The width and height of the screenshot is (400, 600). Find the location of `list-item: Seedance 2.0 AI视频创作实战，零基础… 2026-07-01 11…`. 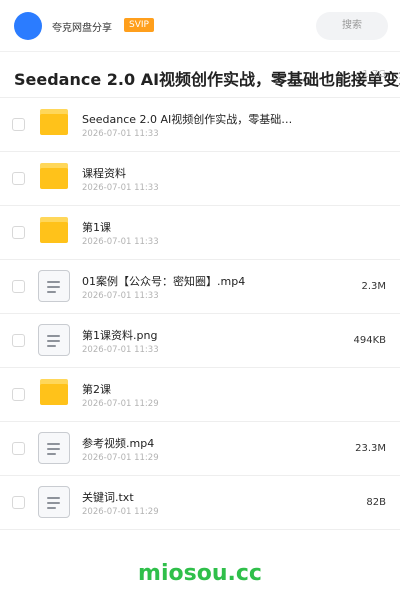

list-item: Seedance 2.0 AI视频创作实战，零基础… 2026-07-01 11… is located at coordinates (200, 125).